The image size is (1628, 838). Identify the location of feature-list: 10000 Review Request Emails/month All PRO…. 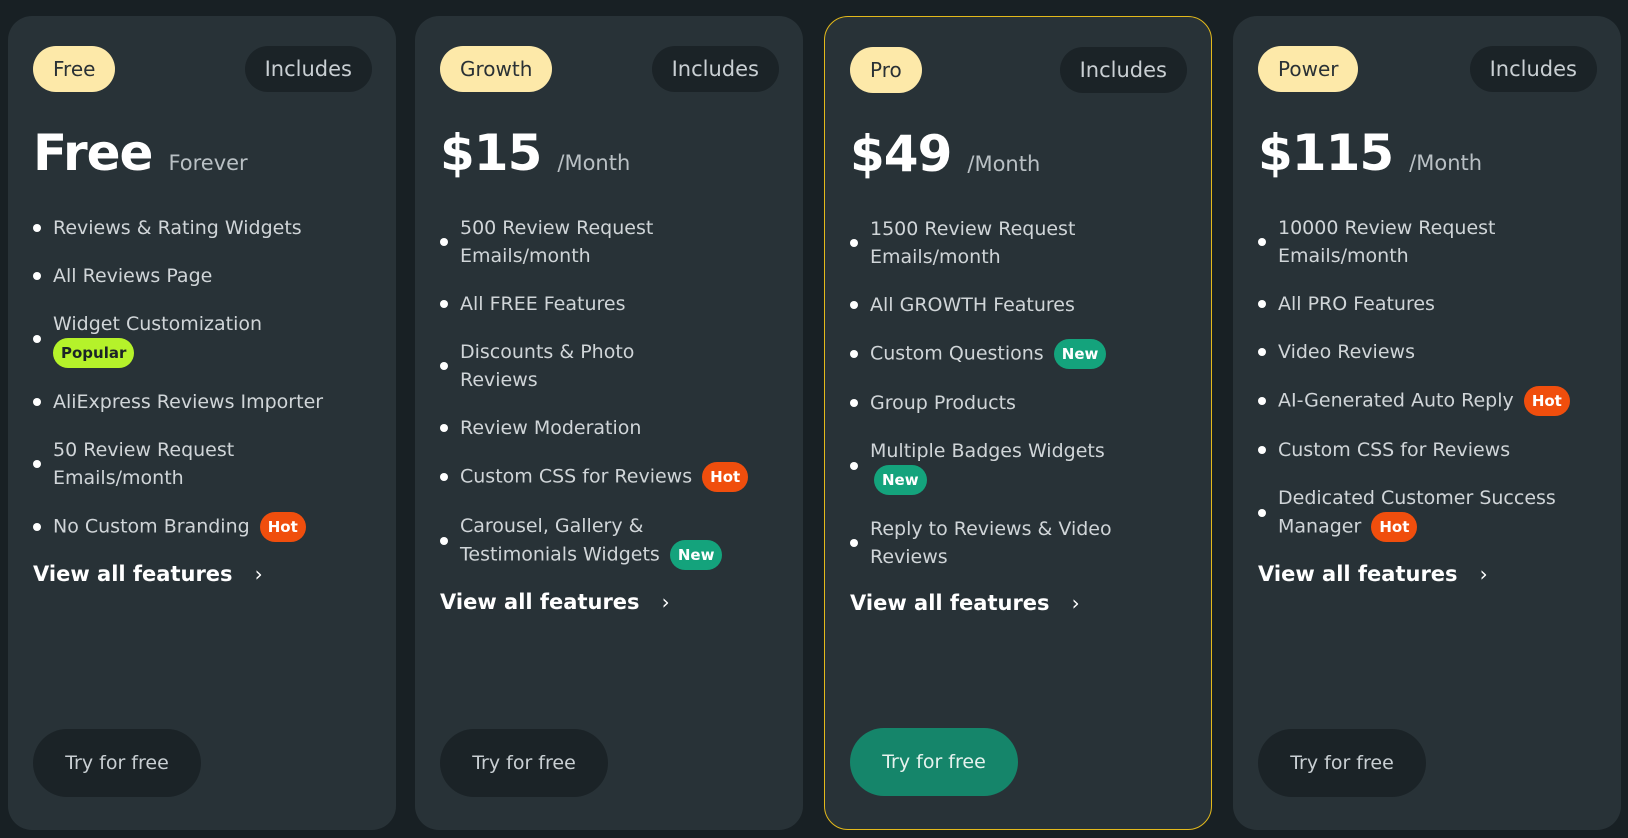
(1427, 378).